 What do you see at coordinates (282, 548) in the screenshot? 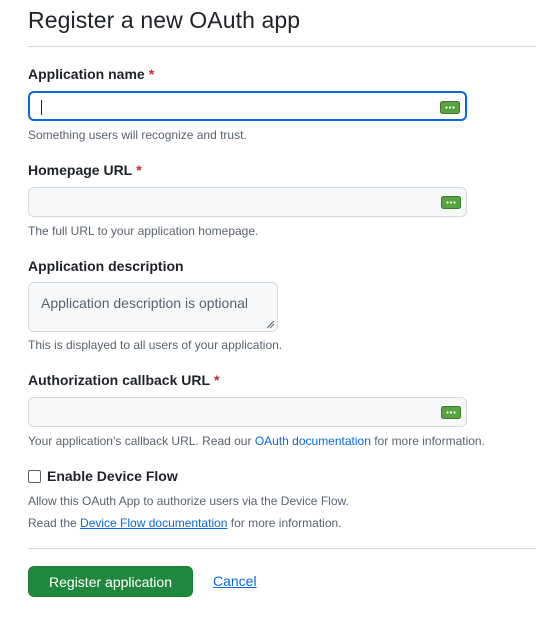
I see `footer-divider` at bounding box center [282, 548].